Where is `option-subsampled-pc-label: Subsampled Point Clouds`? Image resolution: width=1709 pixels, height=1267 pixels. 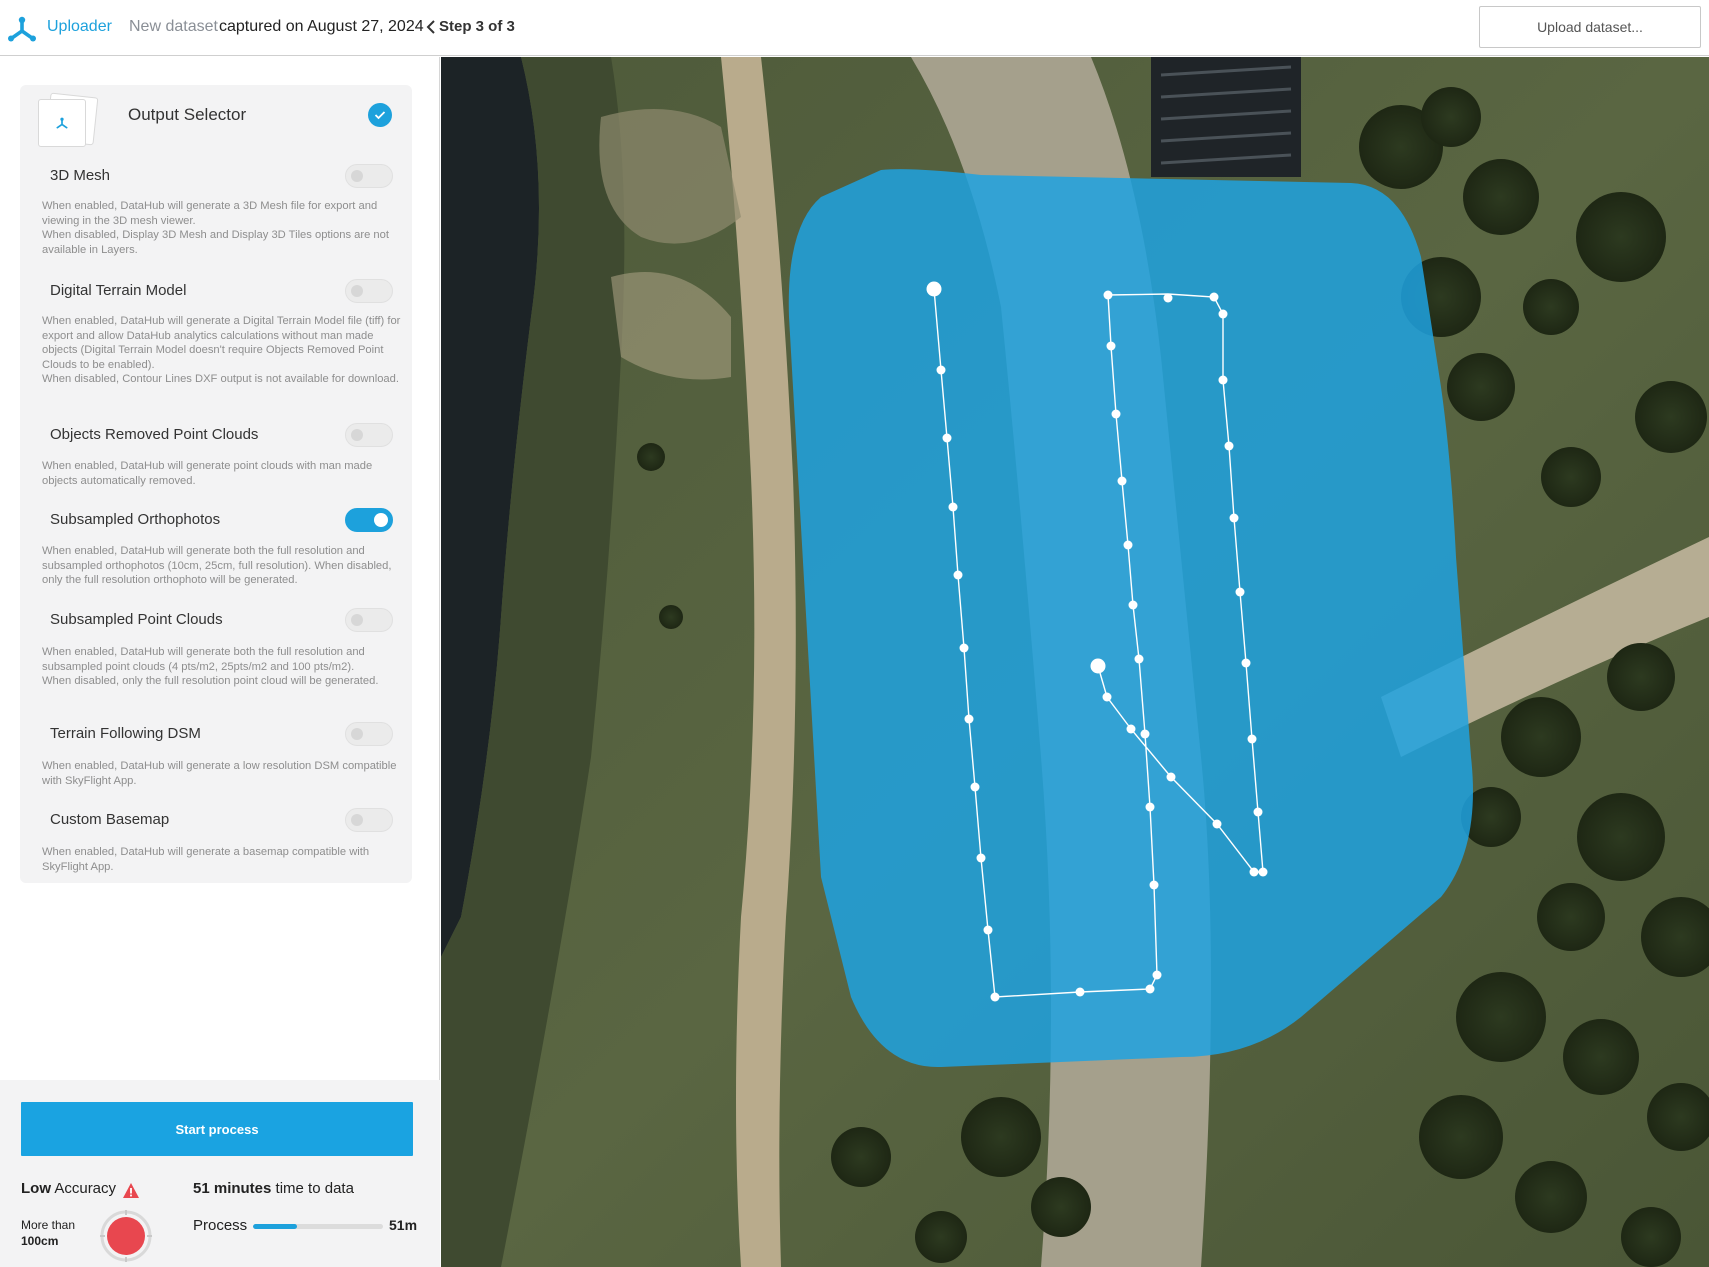
option-subsampled-pc-label: Subsampled Point Clouds is located at coordinates (136, 619).